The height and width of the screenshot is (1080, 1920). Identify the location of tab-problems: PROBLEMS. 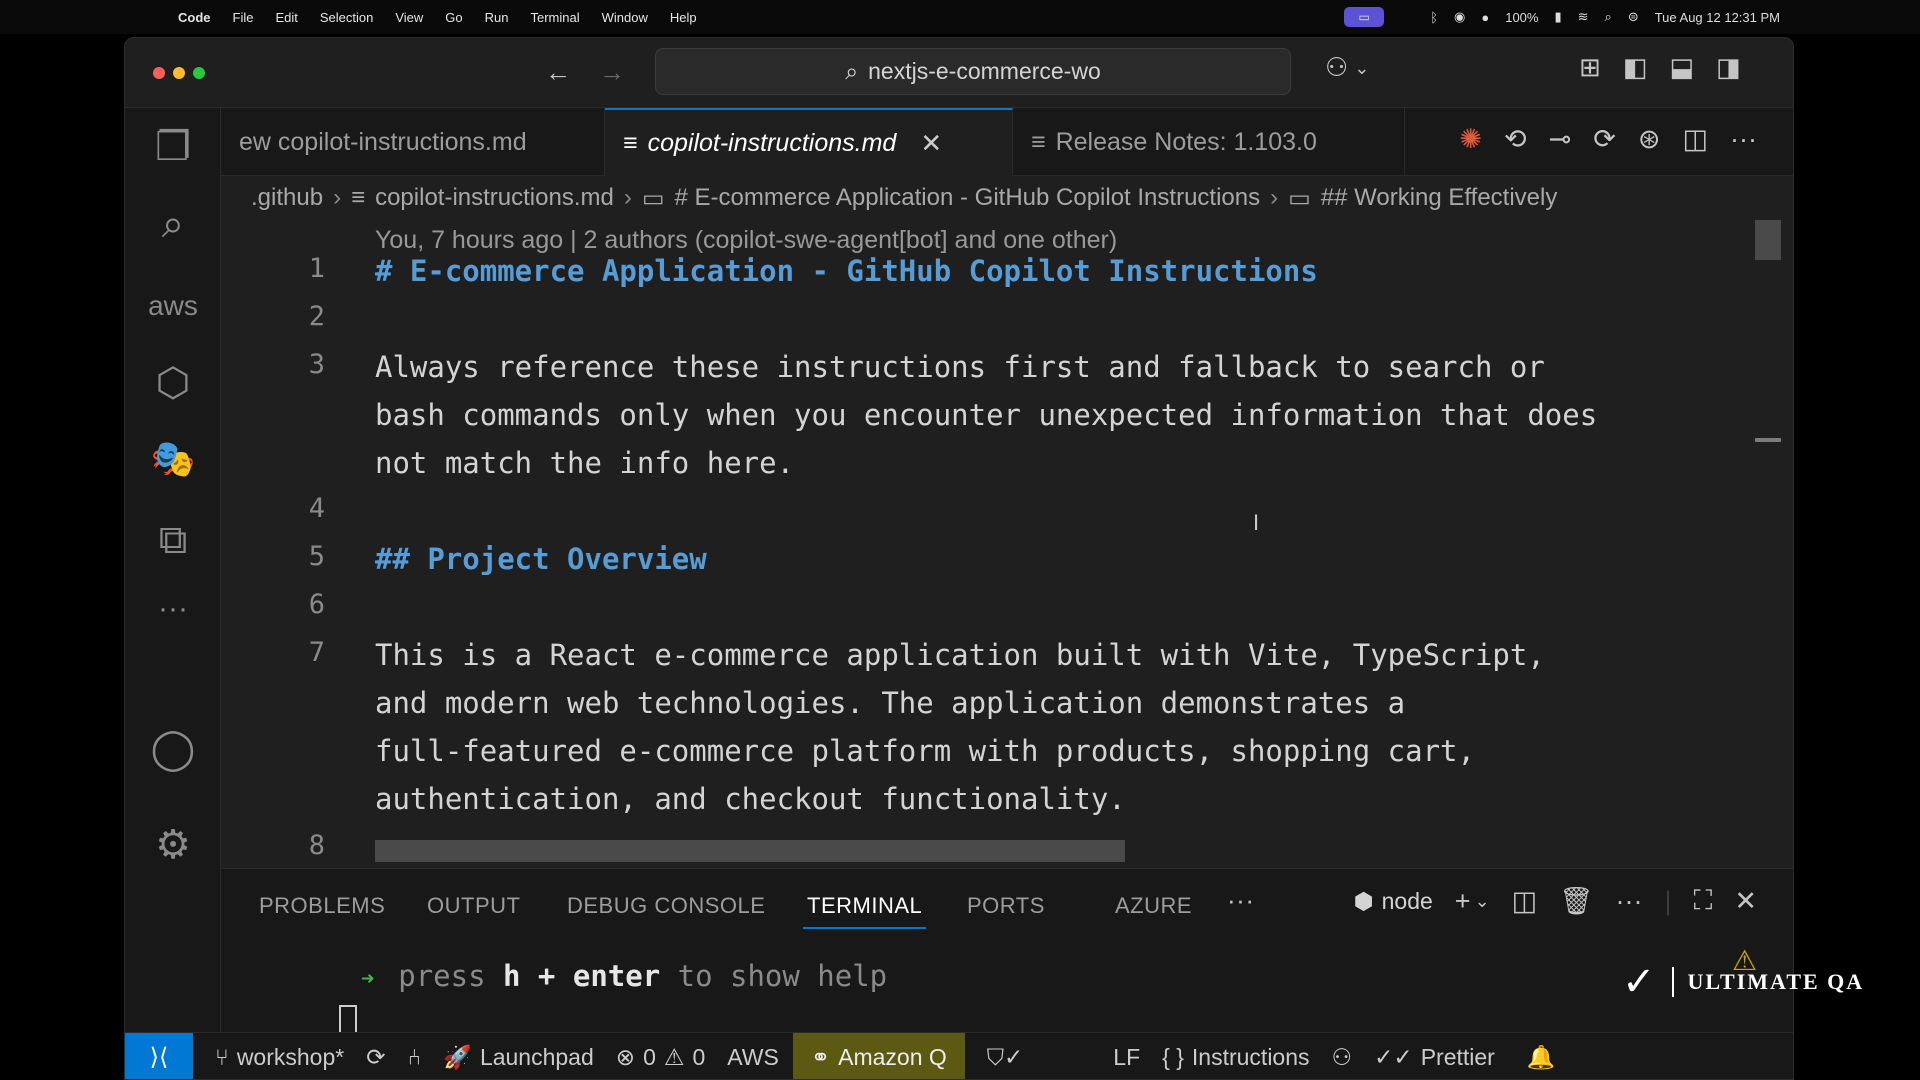
(322, 906).